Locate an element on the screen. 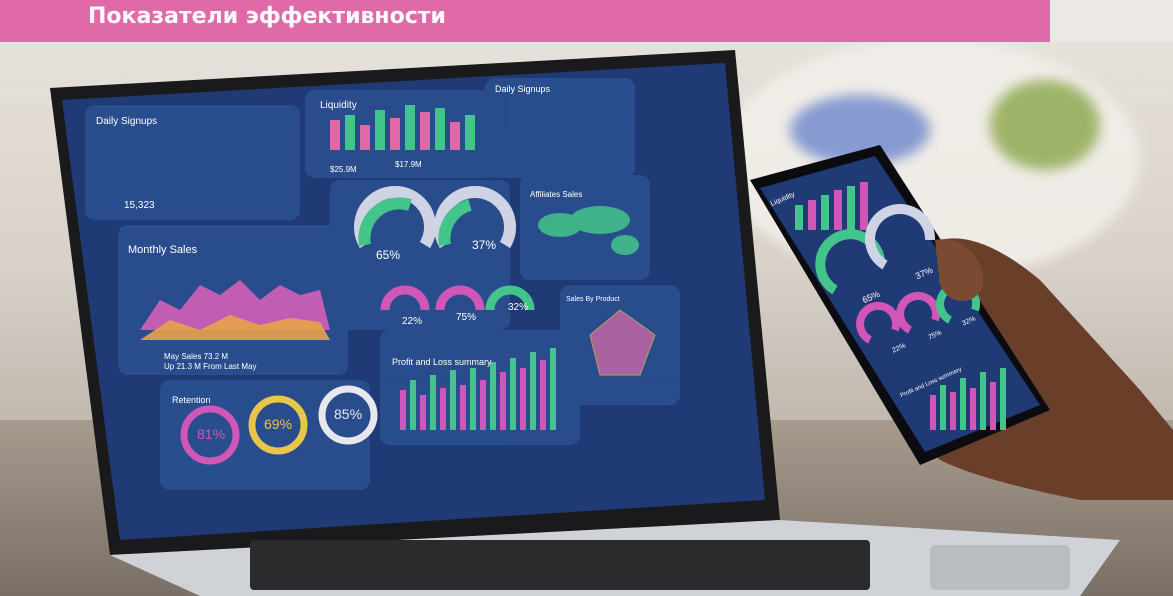  page-title: Показатели эффективности is located at coordinates (267, 16).